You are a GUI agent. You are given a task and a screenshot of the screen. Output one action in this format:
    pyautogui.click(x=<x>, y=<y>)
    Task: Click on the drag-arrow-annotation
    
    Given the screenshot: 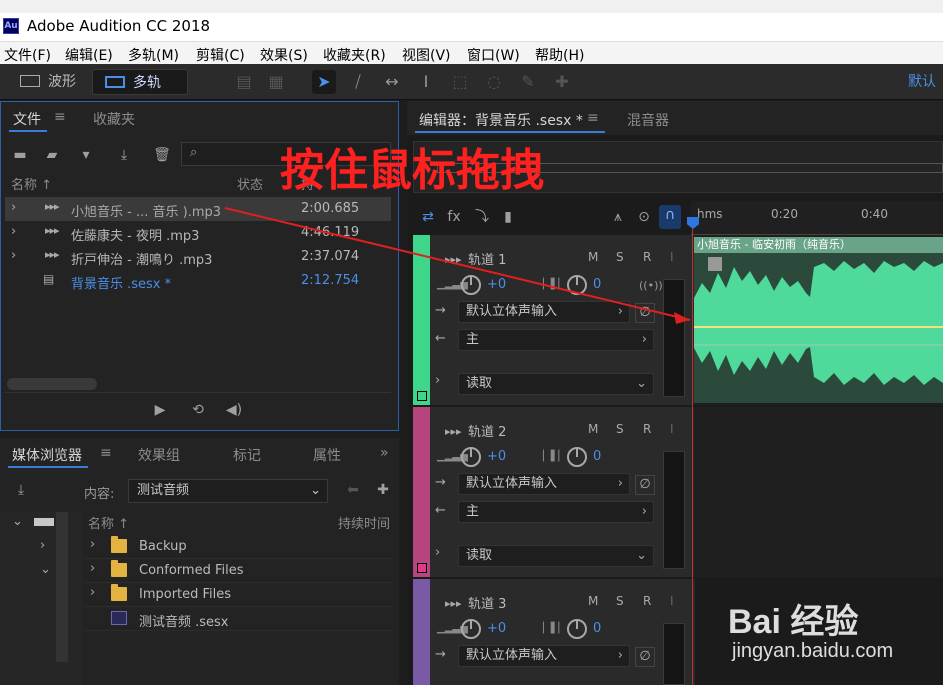 What is the action you would take?
    pyautogui.click(x=457, y=265)
    